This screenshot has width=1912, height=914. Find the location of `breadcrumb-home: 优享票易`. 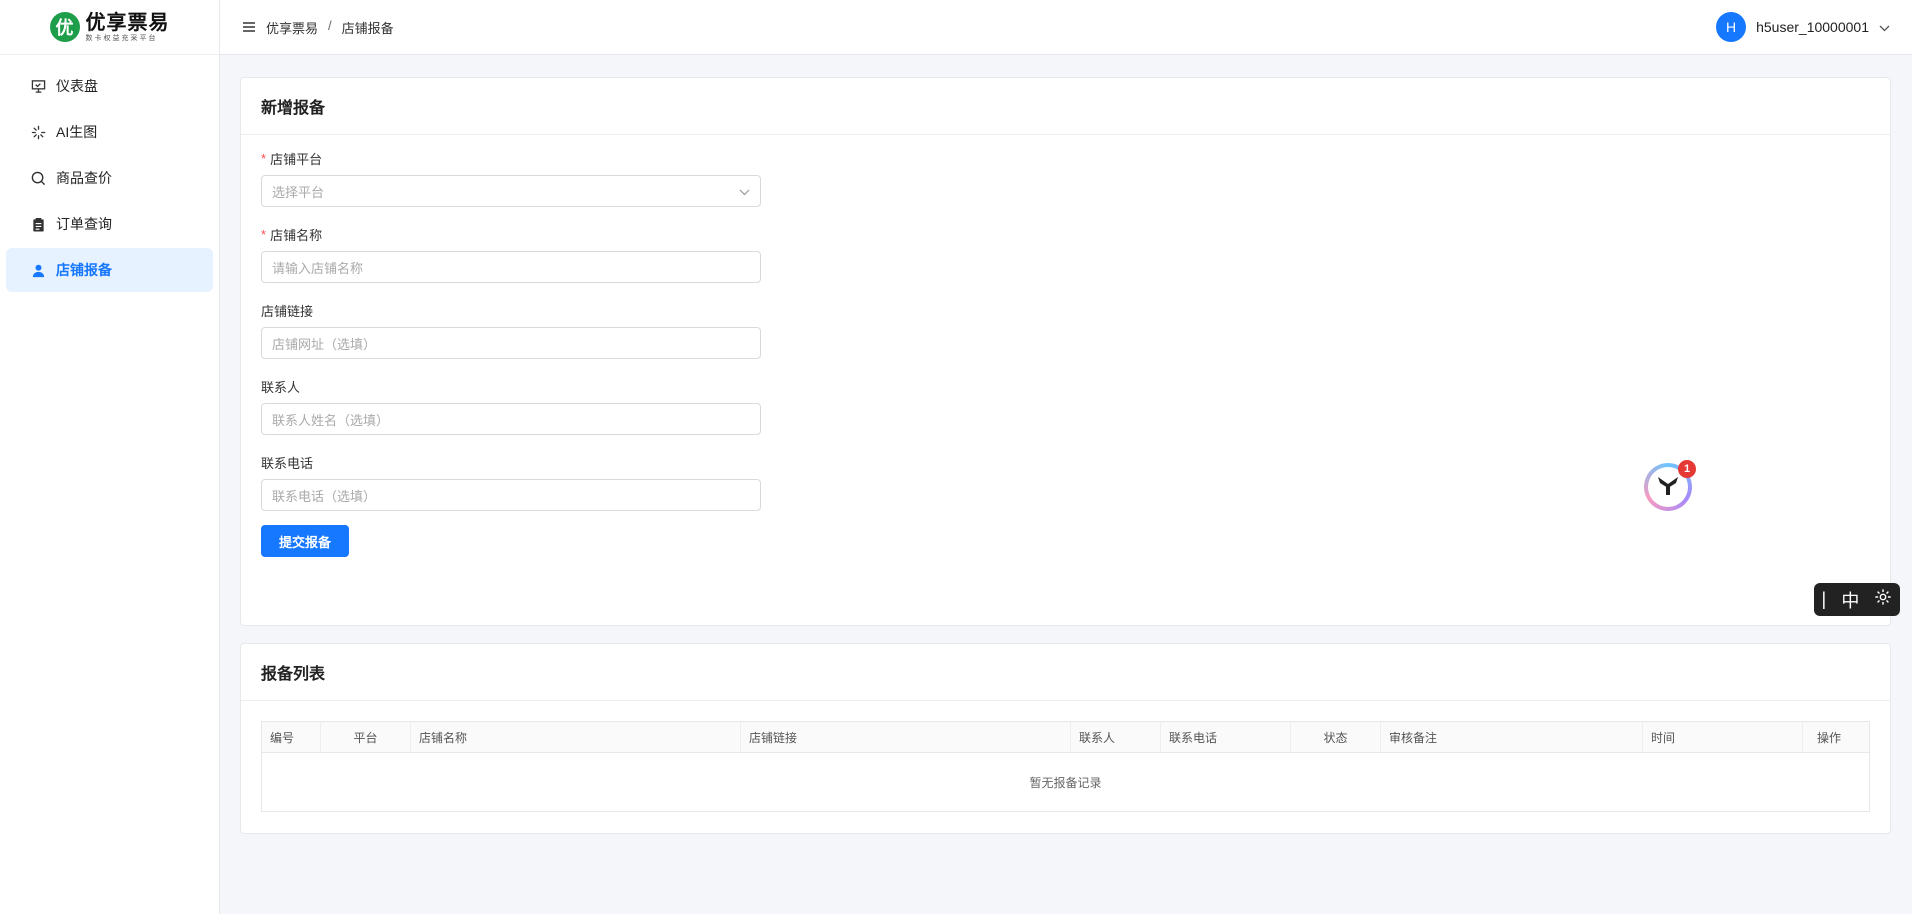

breadcrumb-home: 优享票易 is located at coordinates (292, 27).